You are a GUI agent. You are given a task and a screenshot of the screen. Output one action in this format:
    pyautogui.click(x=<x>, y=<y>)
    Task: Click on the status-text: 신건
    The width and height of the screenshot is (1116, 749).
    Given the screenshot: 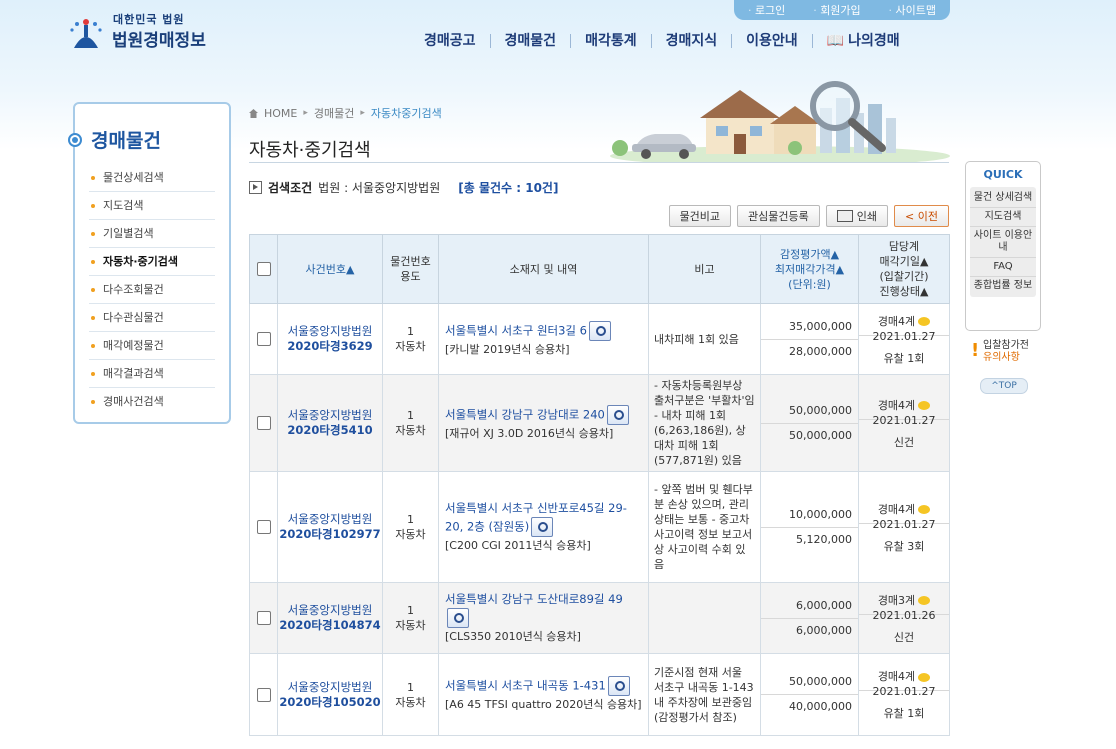 What is the action you would take?
    pyautogui.click(x=904, y=442)
    